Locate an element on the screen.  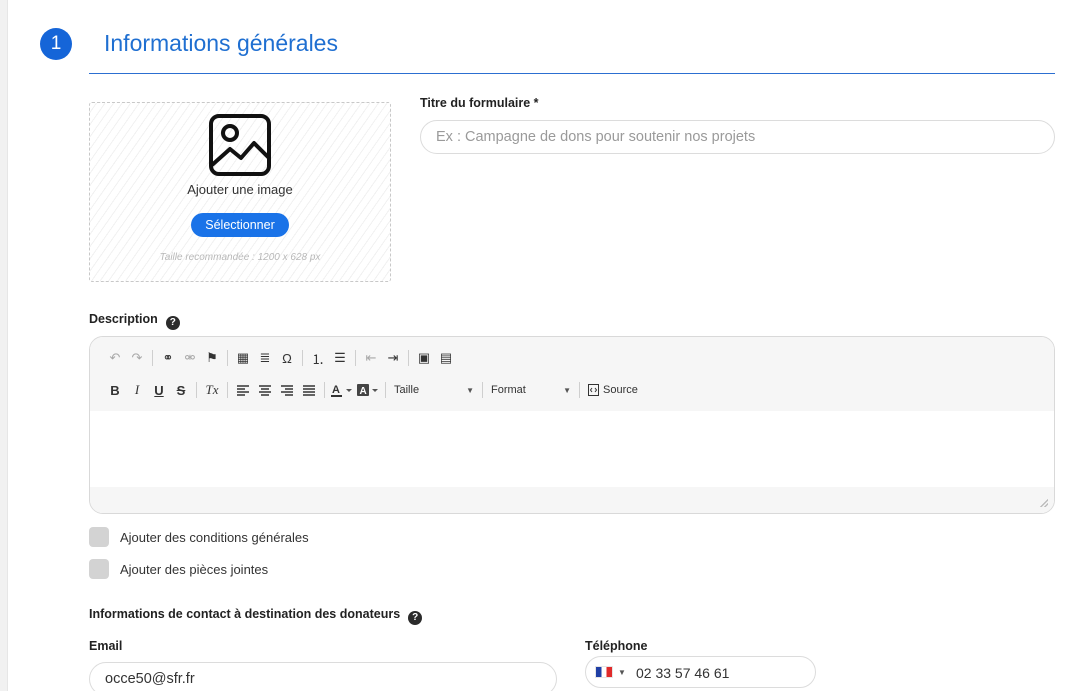
toolbar-row-1: ↶ ↷ ⚭ ⚮ ⚑ ▦ ≣ Ω ⒈ ☰ ⇤ ⇥ ▣ ▤ is located at coordinates (280, 358).